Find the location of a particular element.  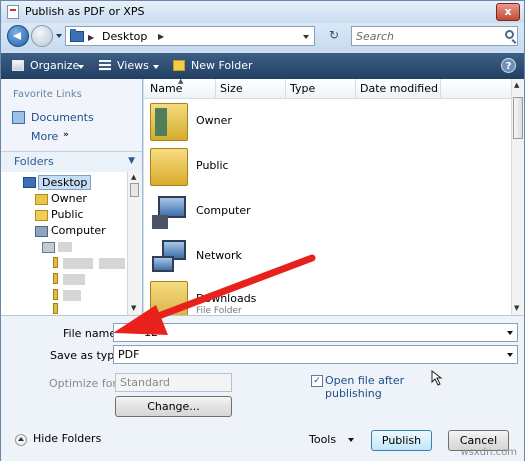

back-button is located at coordinates (18, 36).